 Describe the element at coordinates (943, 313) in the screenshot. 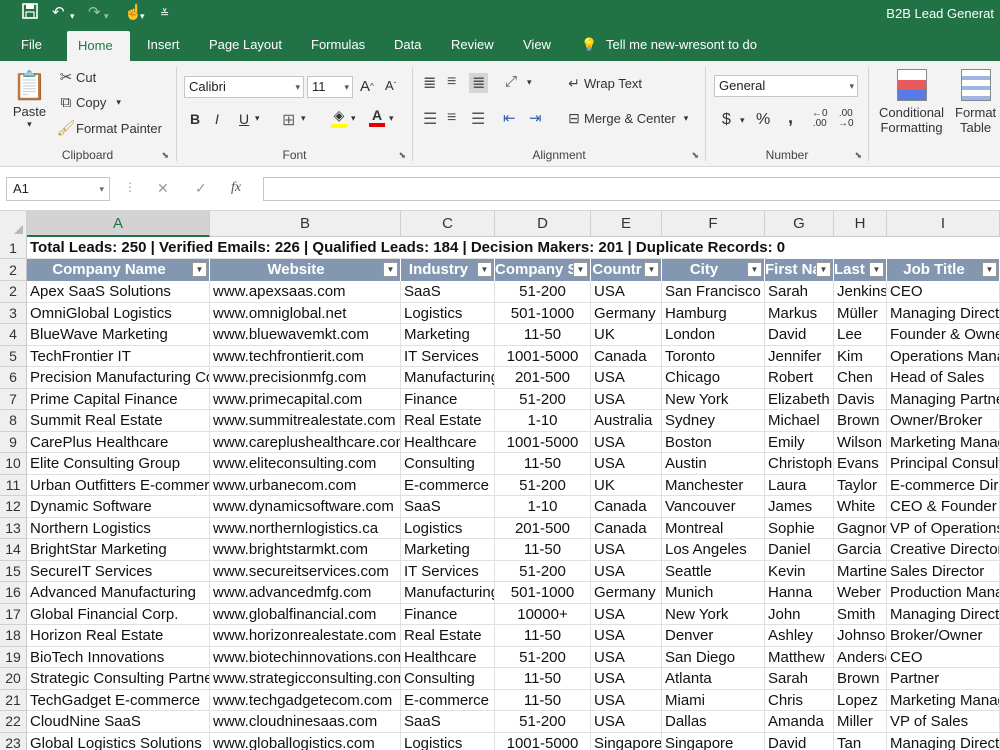

I see `table-cell: Managing Director` at that location.